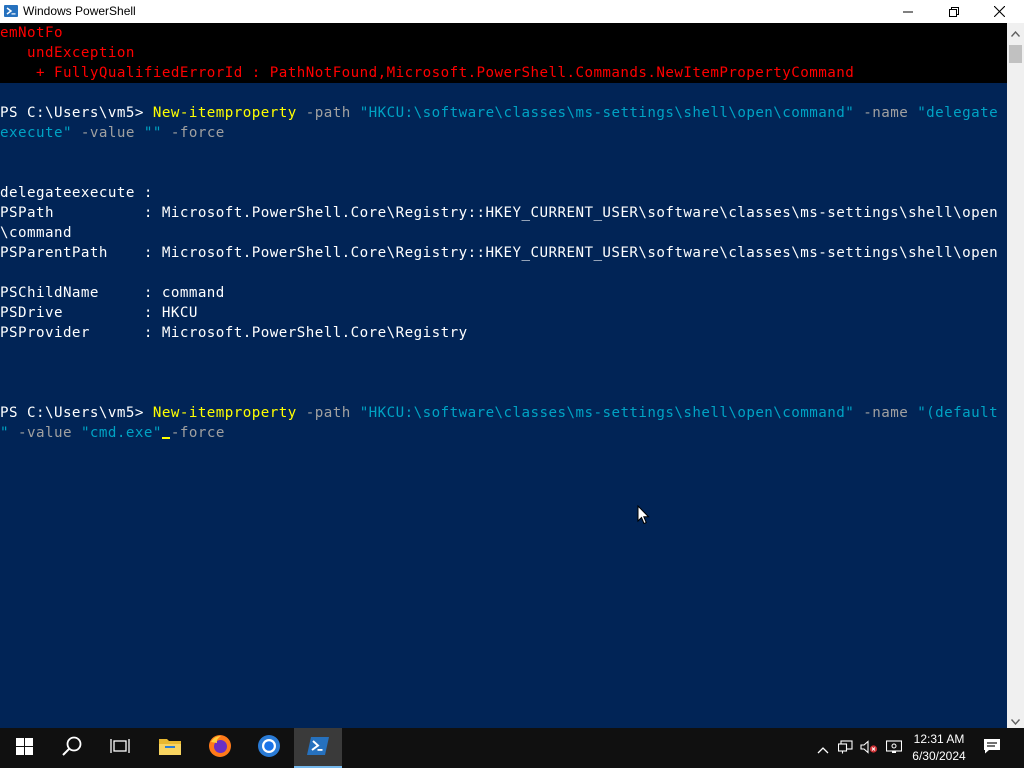 This screenshot has width=1024, height=768. What do you see at coordinates (1015, 375) in the screenshot?
I see `vertical-scrollbar` at bounding box center [1015, 375].